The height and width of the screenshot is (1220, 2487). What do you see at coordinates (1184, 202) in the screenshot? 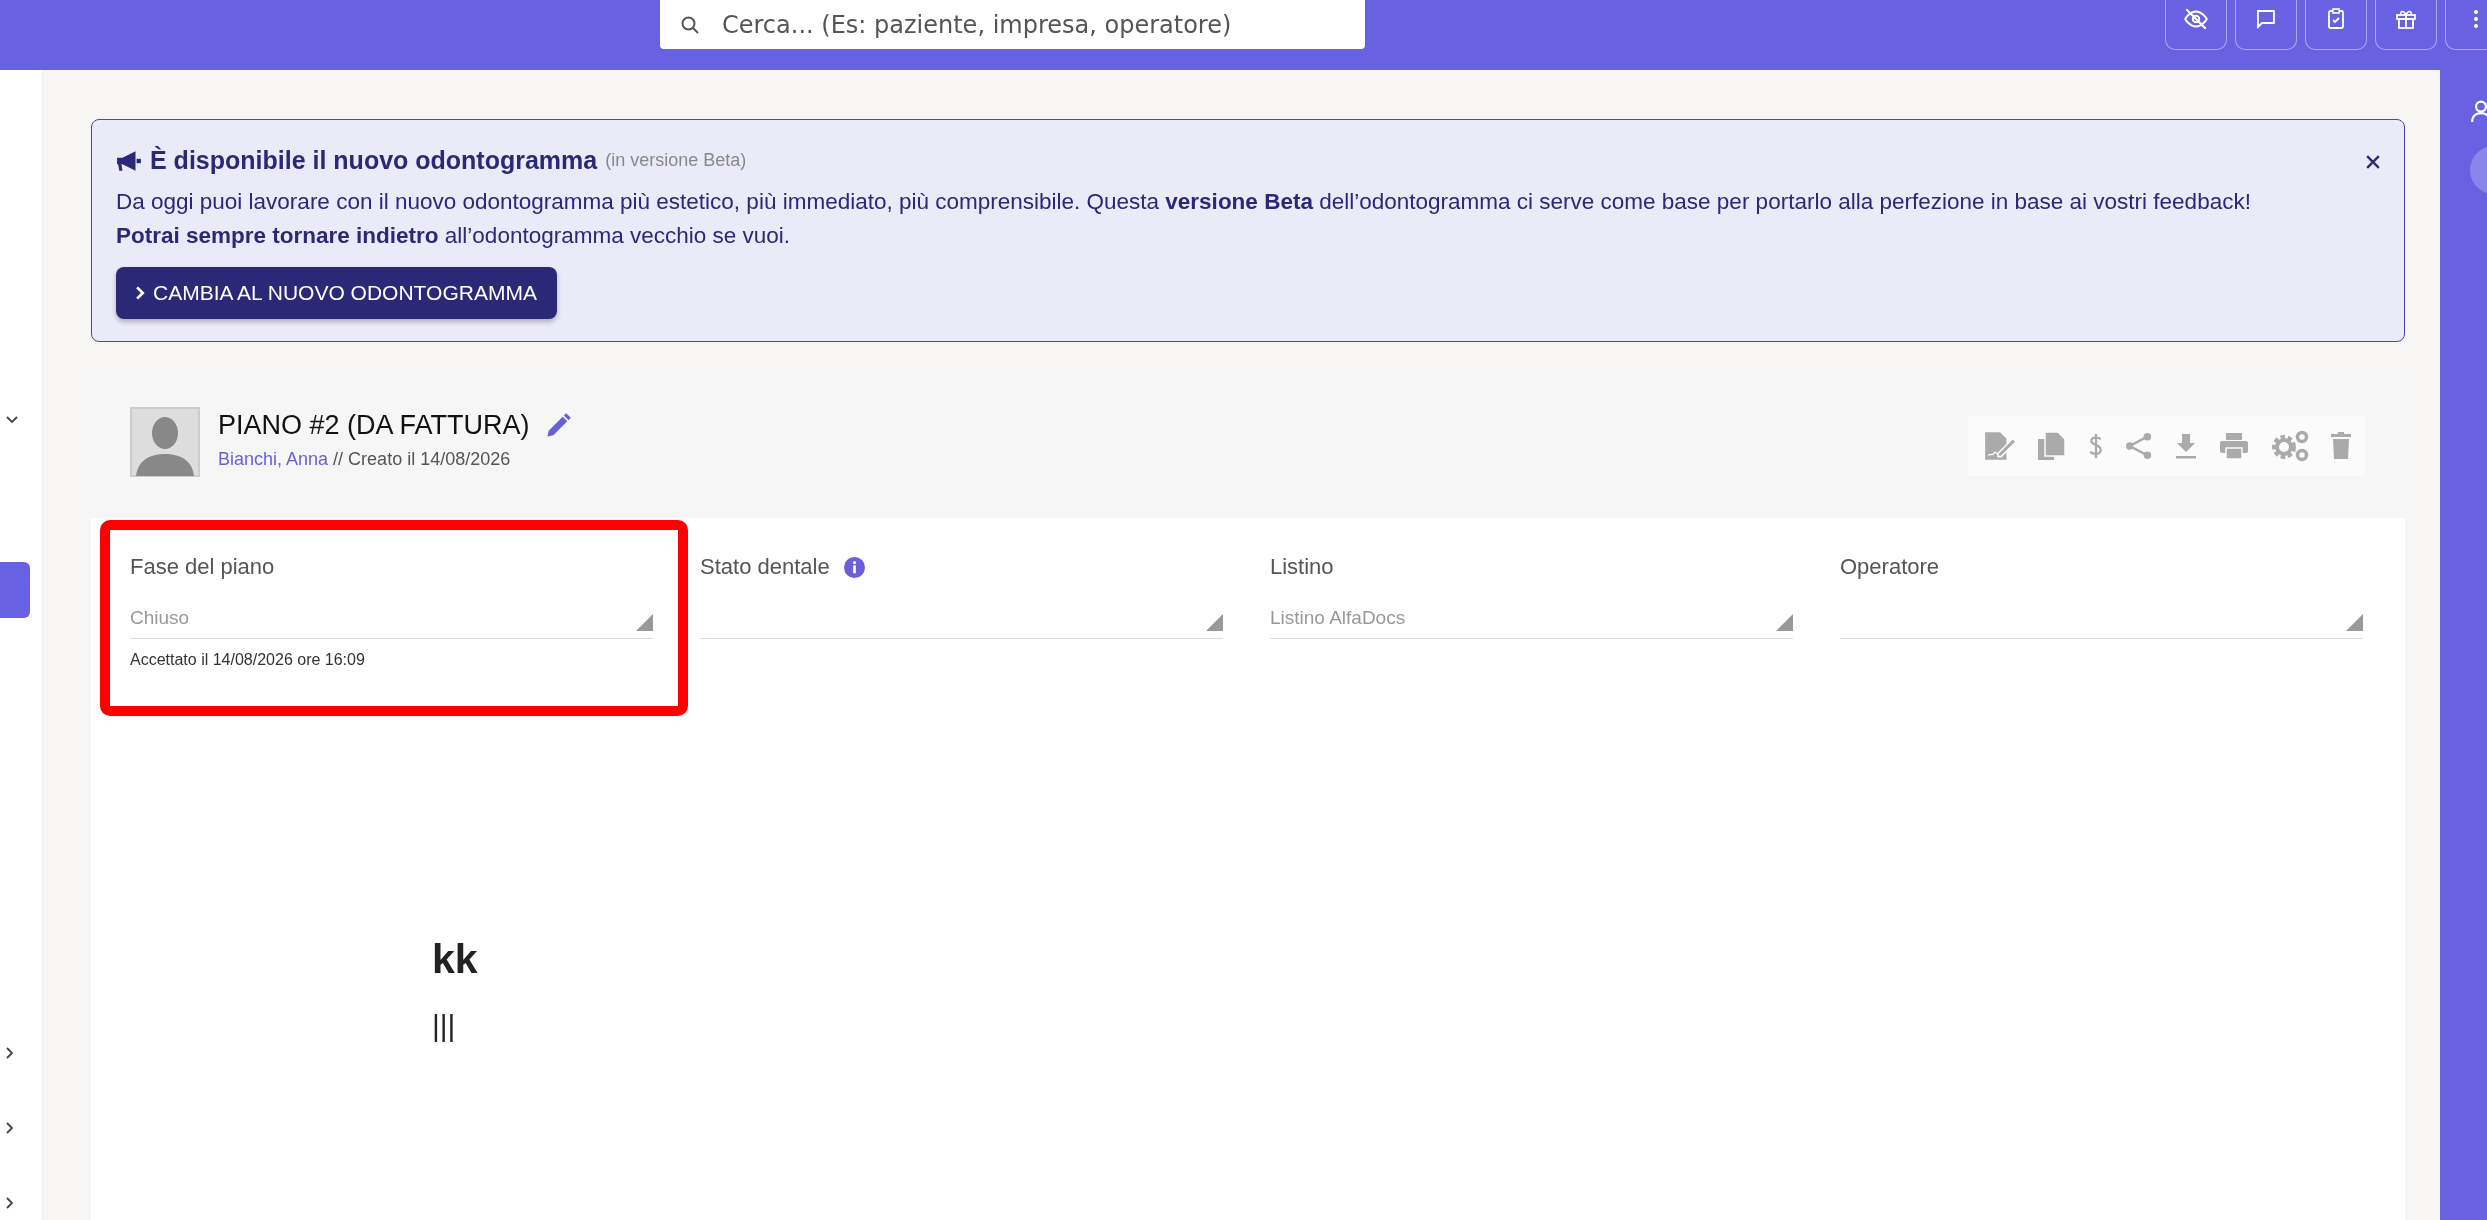
I see `banner-text: Da oggi puoi lavorare con il nuovo odontogramma più estetico, più immediato, più comprensibile. Questa versione Beta dell’odontogramma ci serve come base per portarlo alla perfezione in base ai vostri feedback!` at bounding box center [1184, 202].